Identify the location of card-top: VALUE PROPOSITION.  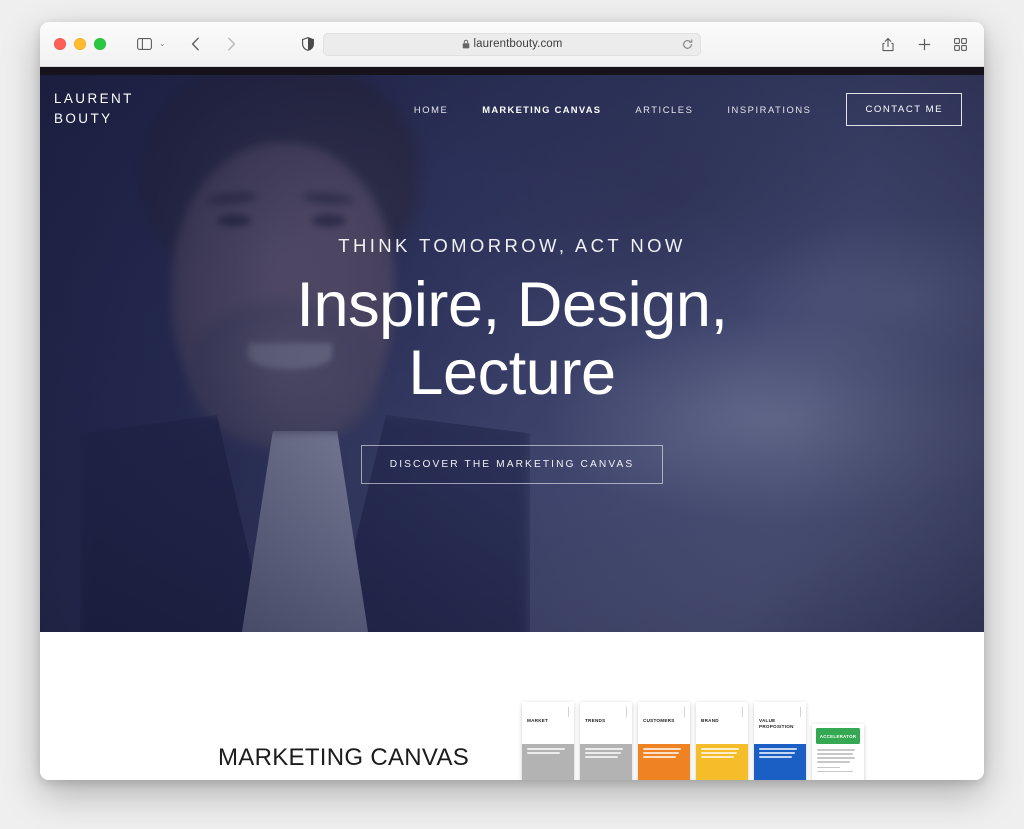
(780, 723).